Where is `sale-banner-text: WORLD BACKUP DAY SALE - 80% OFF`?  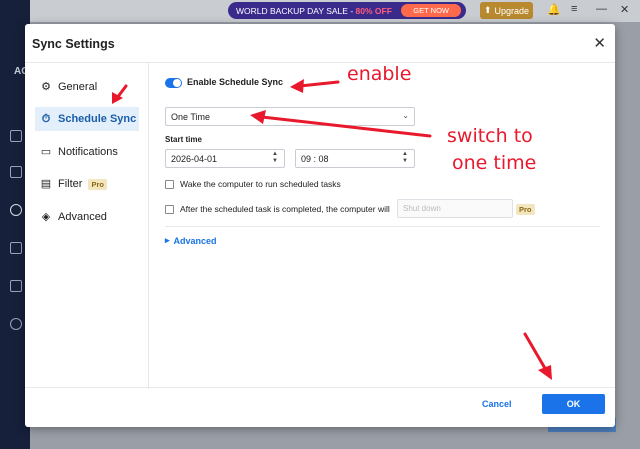 sale-banner-text: WORLD BACKUP DAY SALE - 80% OFF is located at coordinates (314, 10).